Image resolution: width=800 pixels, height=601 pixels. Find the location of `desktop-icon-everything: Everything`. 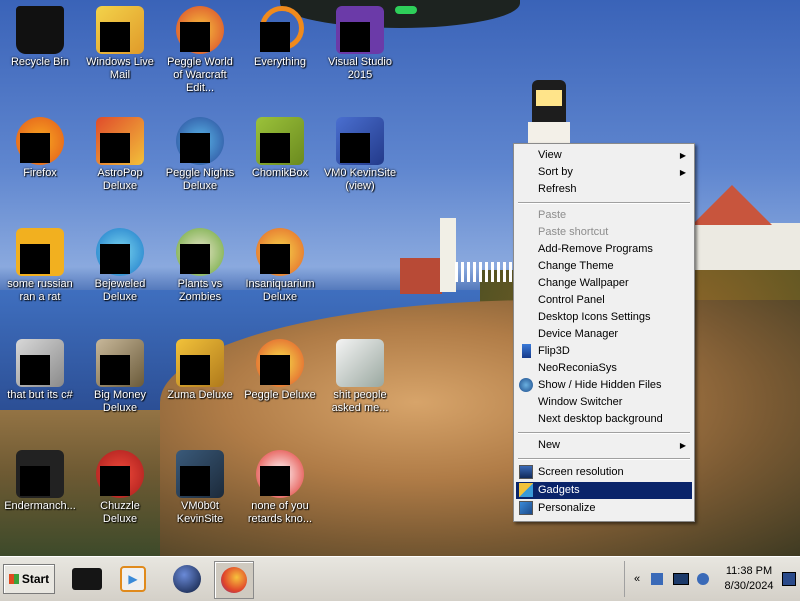

desktop-icon-everything: Everything is located at coordinates (280, 37).